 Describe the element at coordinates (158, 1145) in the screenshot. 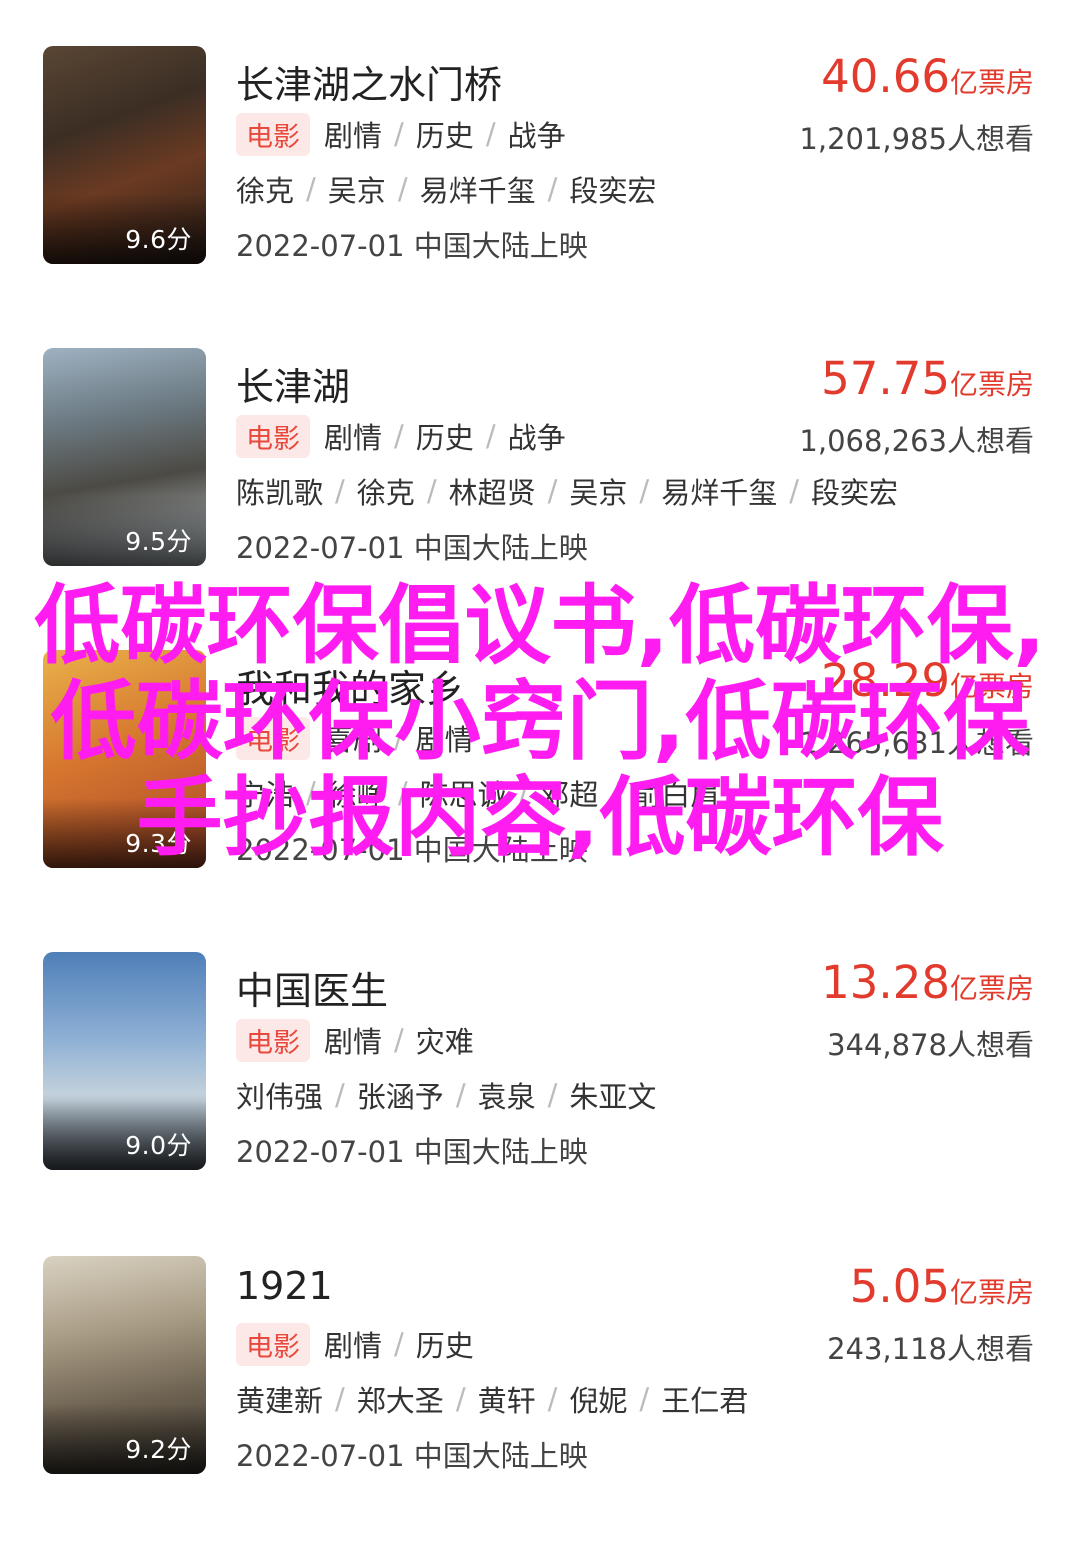

I see `rating-score: 9.0分` at that location.